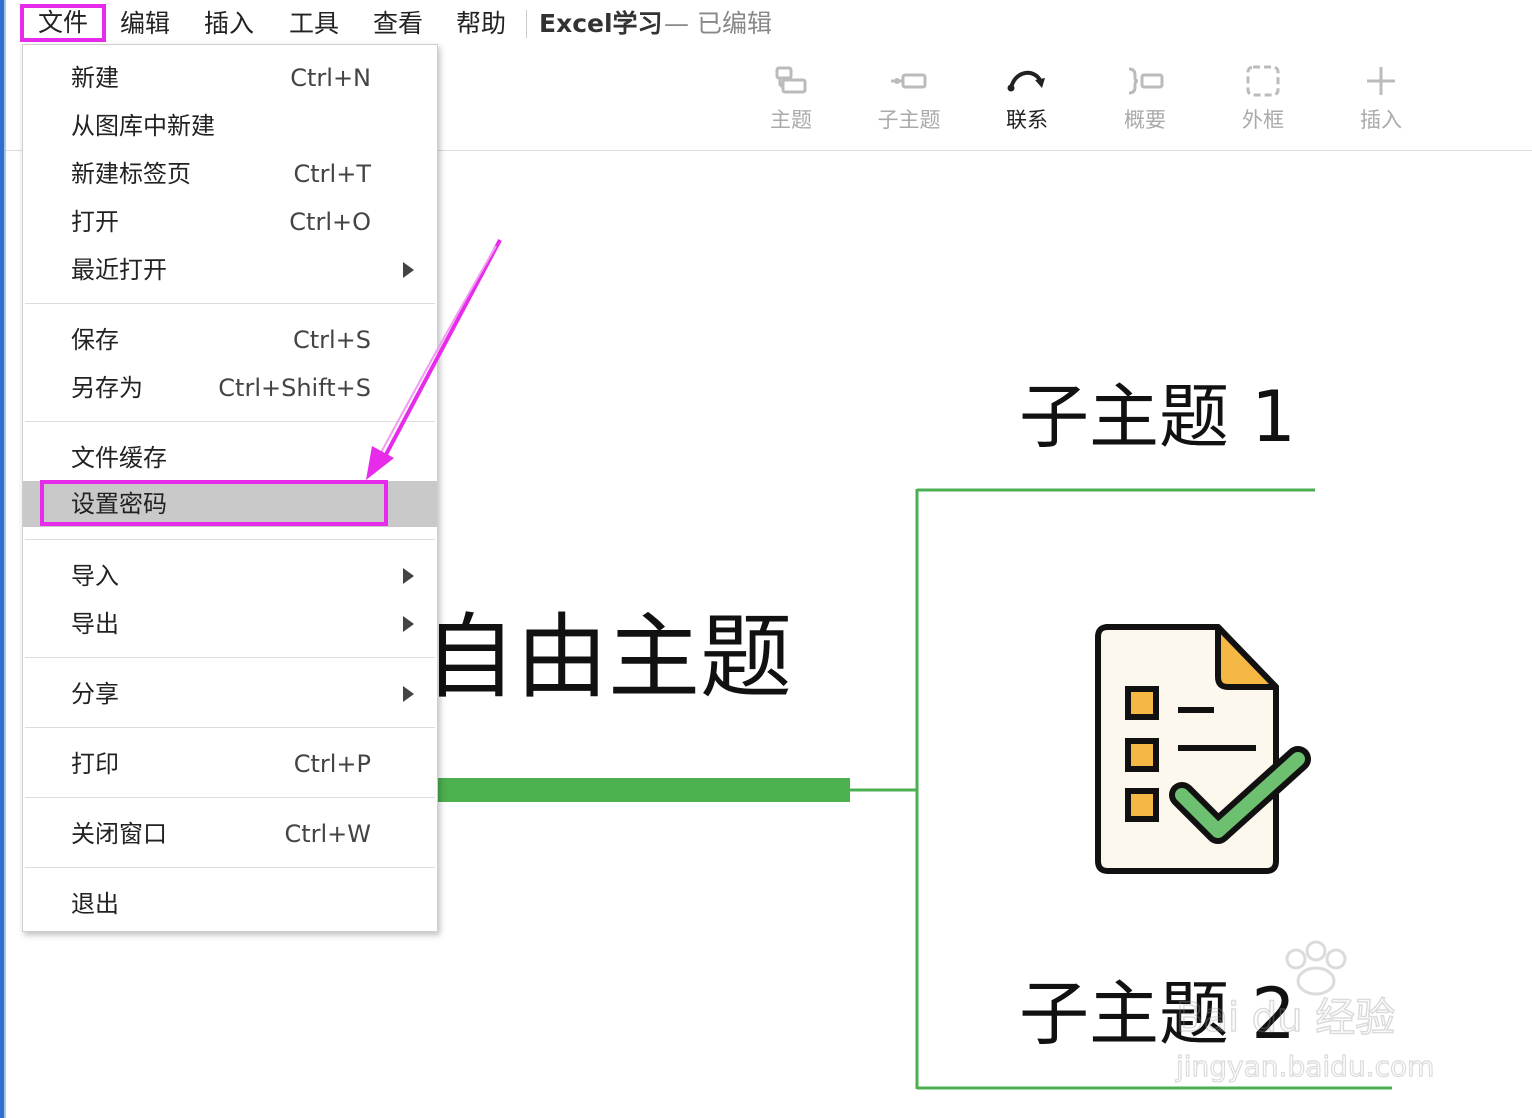  I want to click on menu-item-shortcut: Ctrl+O, so click(330, 222).